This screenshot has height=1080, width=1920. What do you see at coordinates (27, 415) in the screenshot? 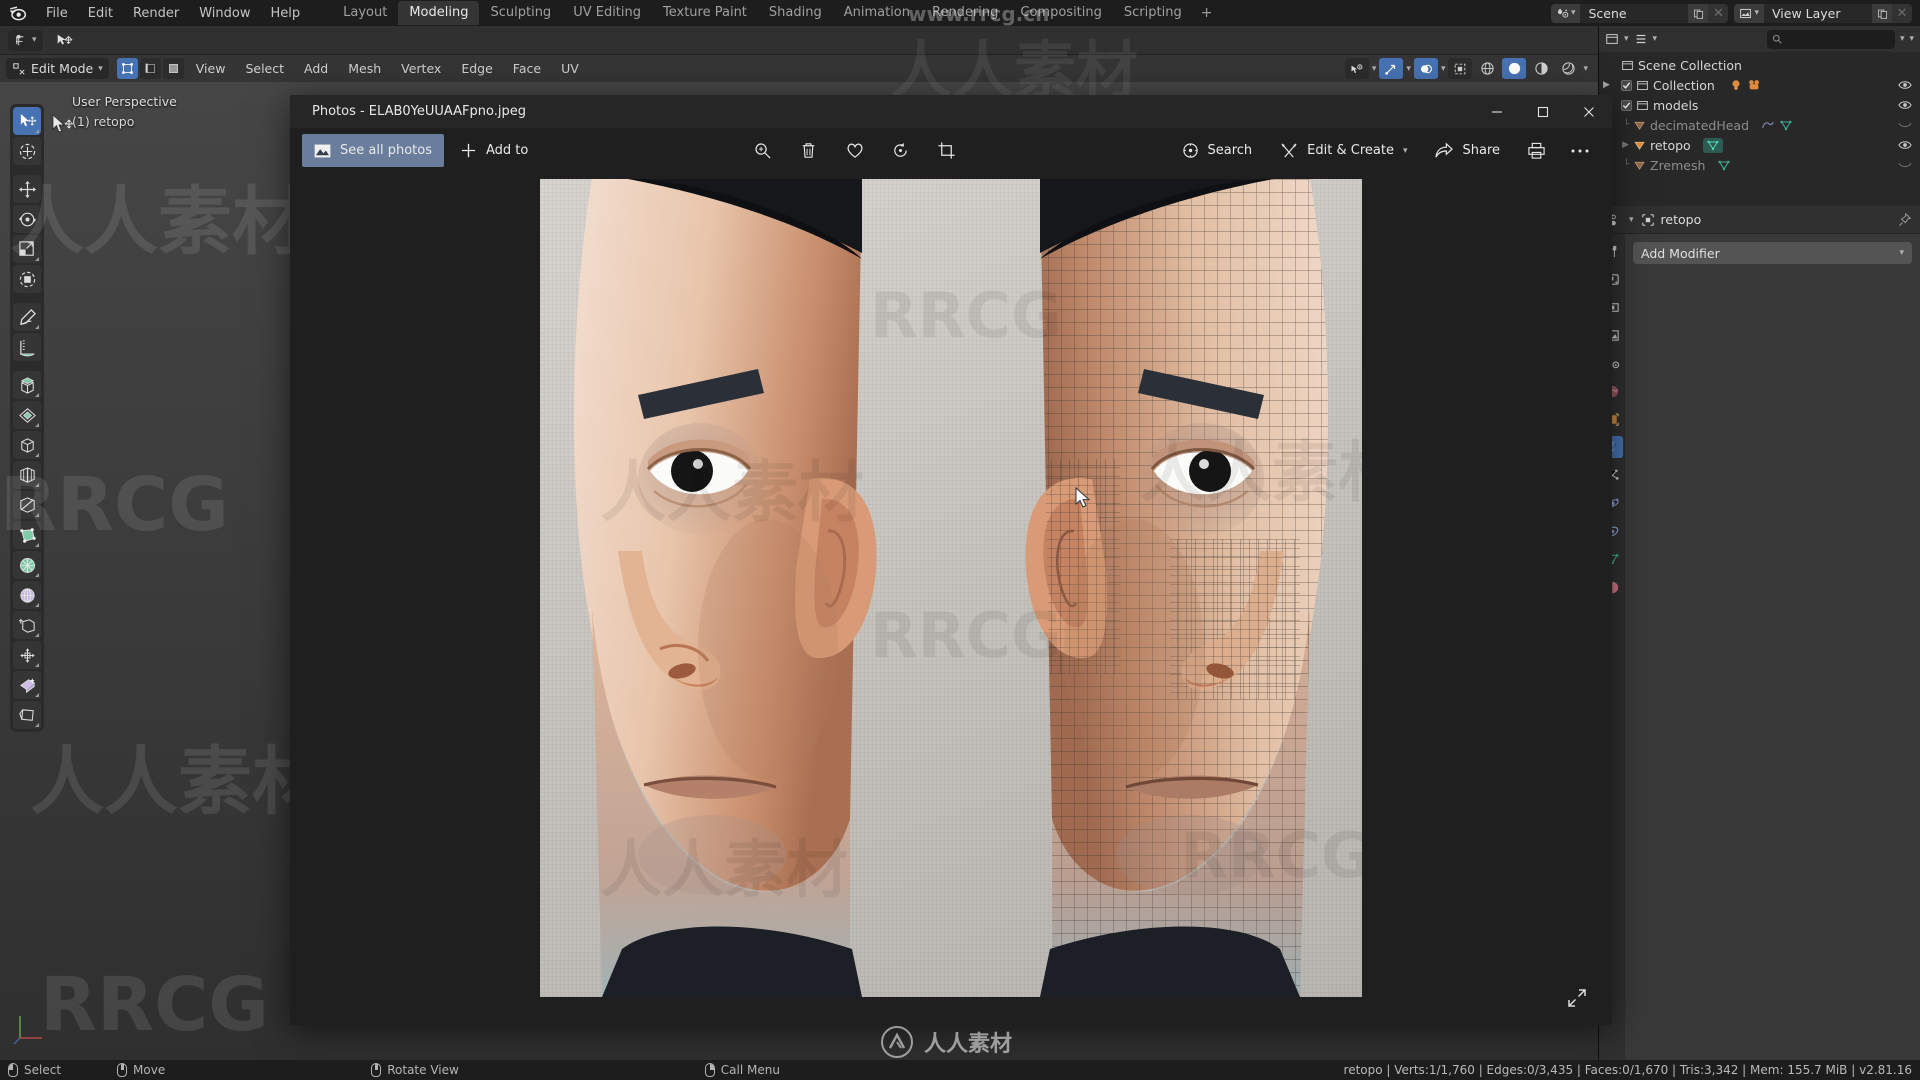
I see `tool-inset-faces` at bounding box center [27, 415].